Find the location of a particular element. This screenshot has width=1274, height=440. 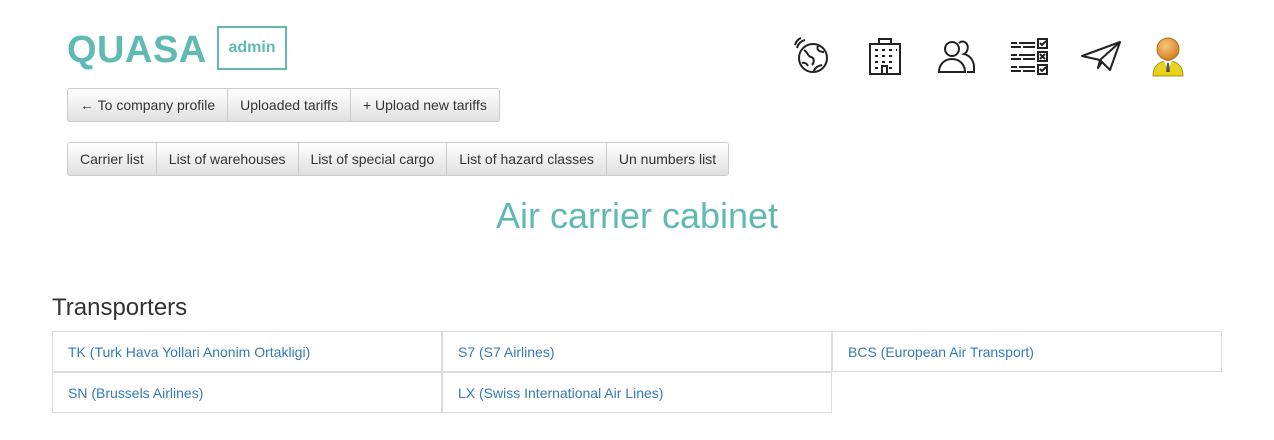

paper-plane-icon is located at coordinates (1101, 56).